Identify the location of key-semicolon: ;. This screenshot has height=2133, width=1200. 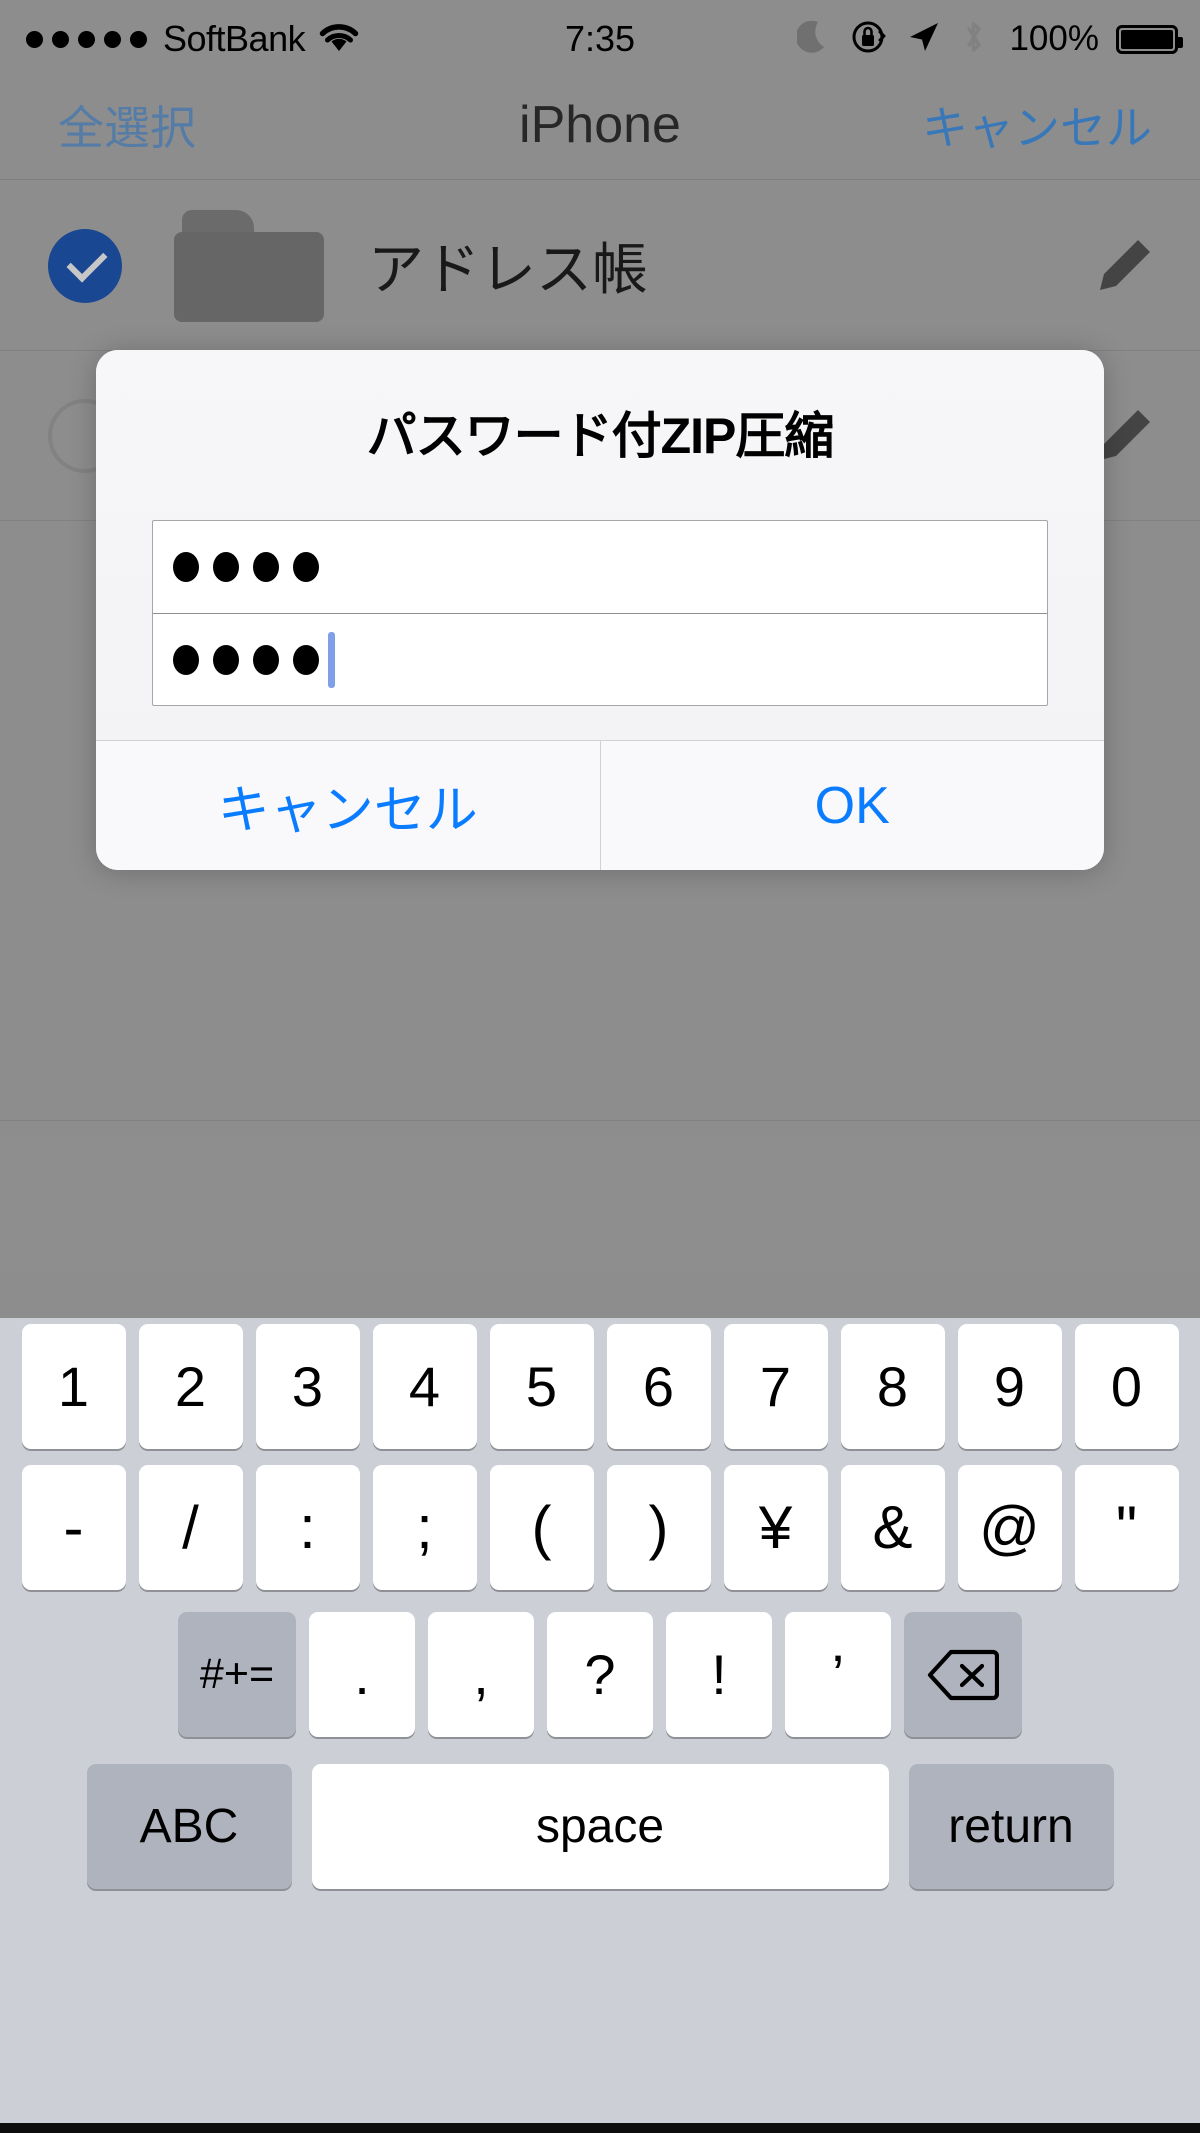
(424, 1527).